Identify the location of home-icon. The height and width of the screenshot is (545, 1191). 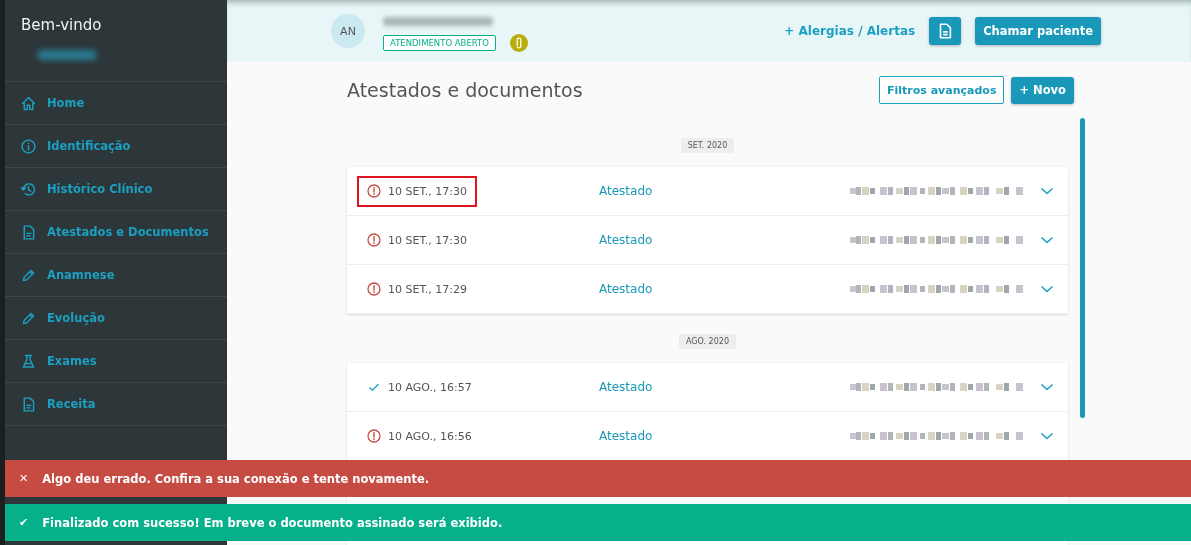
(28, 103).